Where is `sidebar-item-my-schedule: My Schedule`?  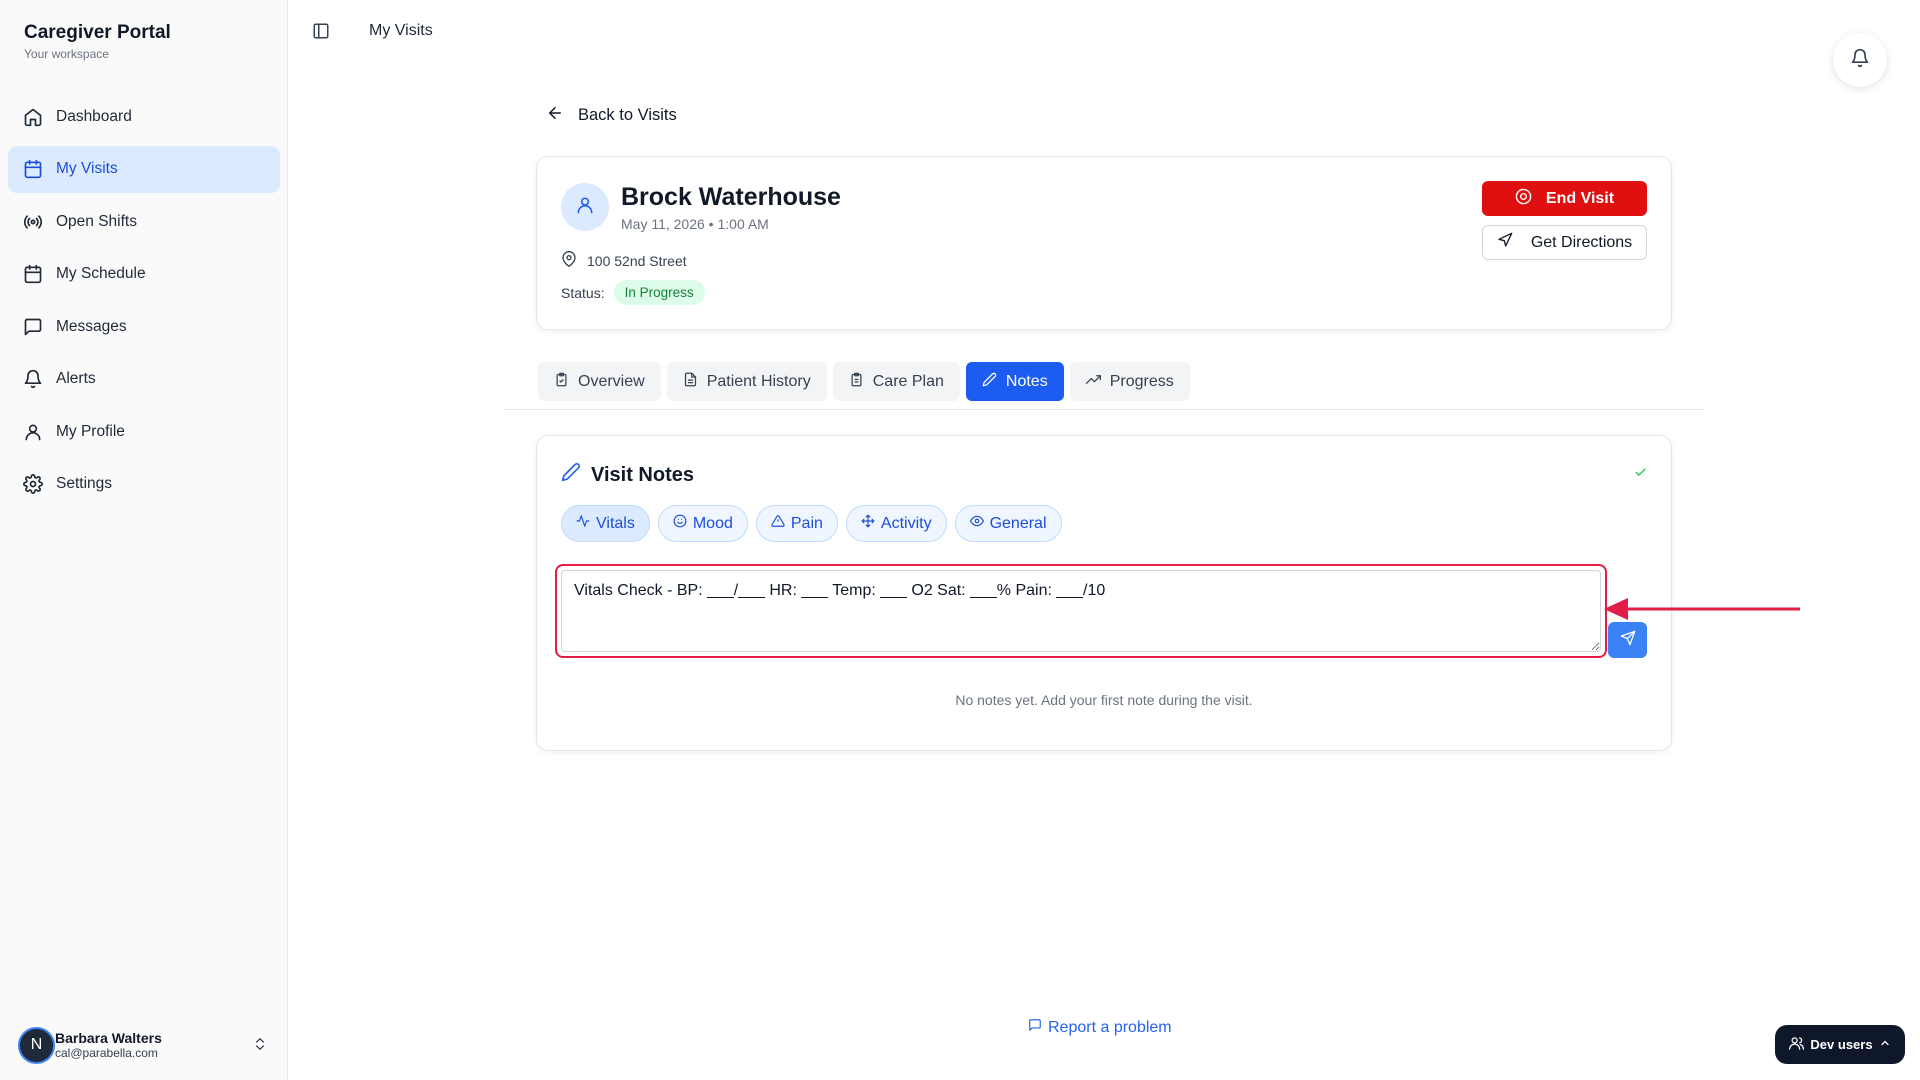
sidebar-item-my-schedule: My Schedule is located at coordinates (144, 274).